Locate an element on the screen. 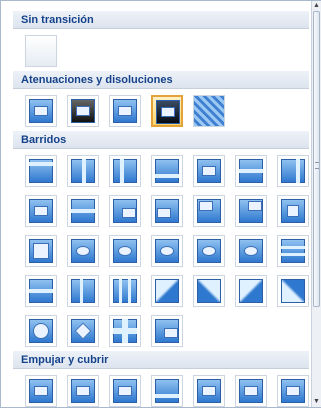  transition-fade-black is located at coordinates (83, 111).